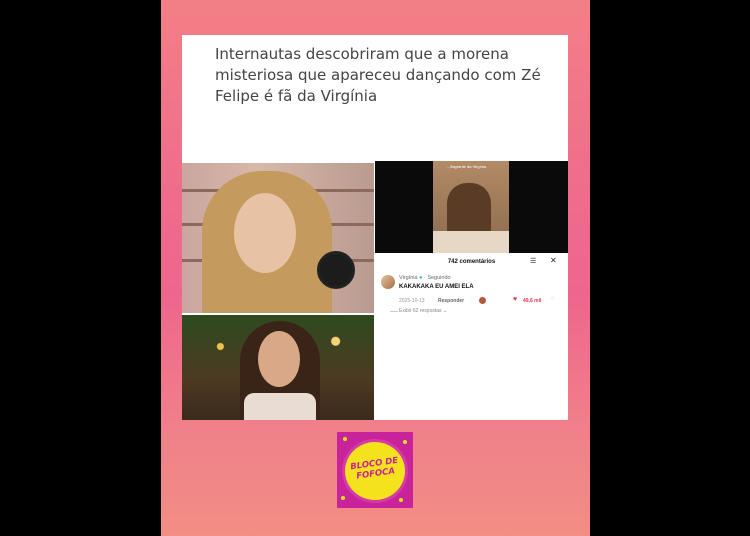  What do you see at coordinates (336, 270) in the screenshot?
I see `ring-light-icon` at bounding box center [336, 270].